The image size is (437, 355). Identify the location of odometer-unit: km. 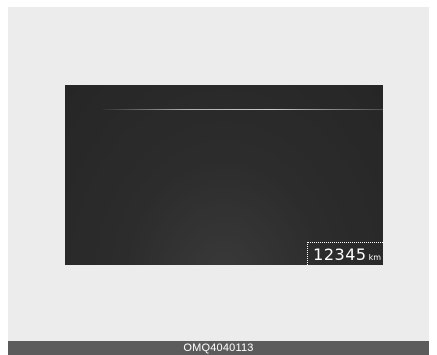
(374, 257).